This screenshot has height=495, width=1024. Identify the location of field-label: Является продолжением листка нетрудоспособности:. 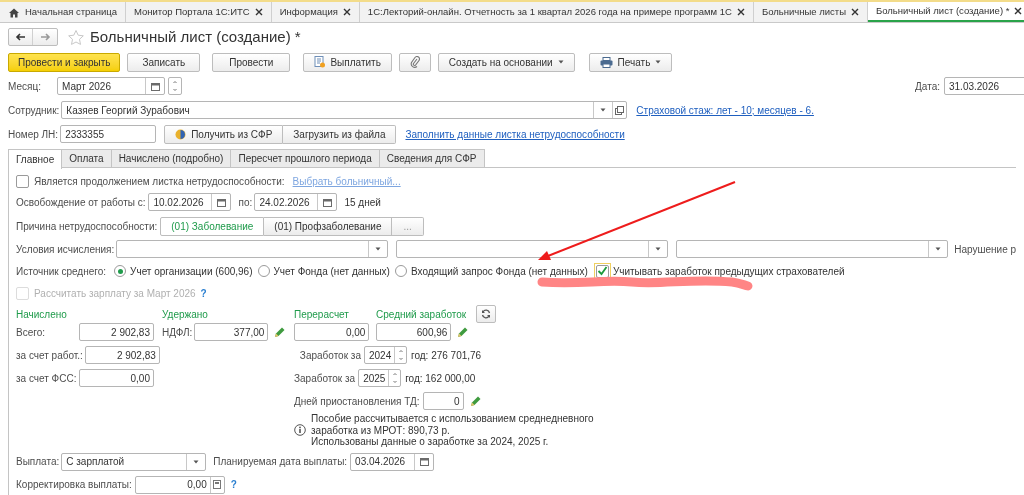
(159, 181).